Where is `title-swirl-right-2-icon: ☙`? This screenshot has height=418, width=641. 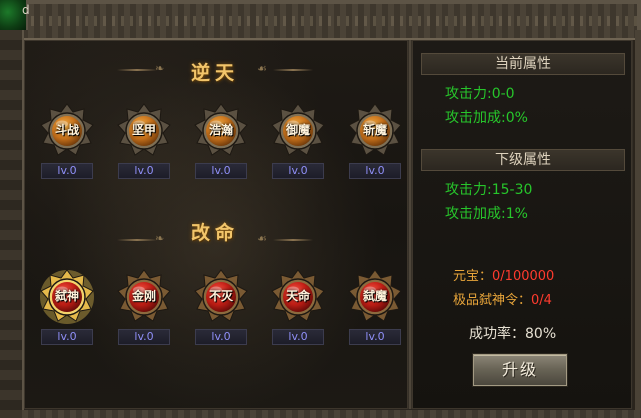 title-swirl-right-2-icon: ☙ is located at coordinates (262, 238).